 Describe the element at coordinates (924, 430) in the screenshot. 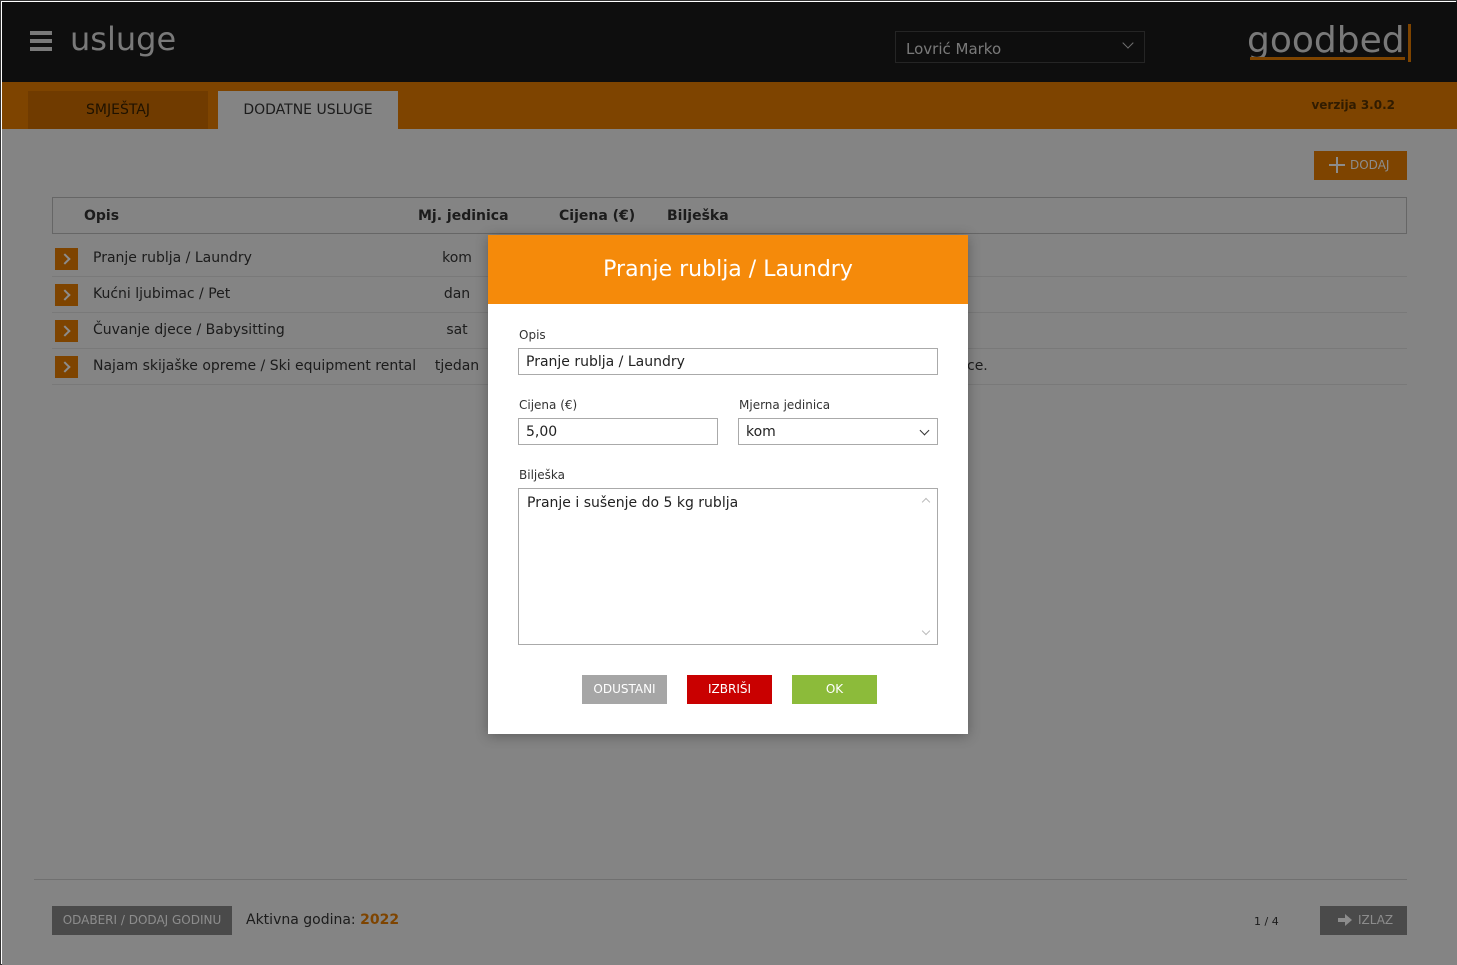

I see `chevron-down-icon` at that location.